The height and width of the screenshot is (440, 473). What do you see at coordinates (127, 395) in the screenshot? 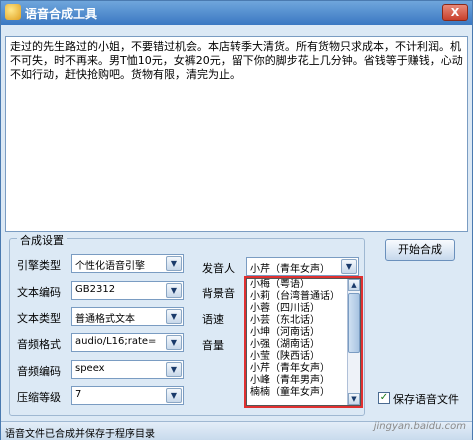
I see `compression-select: 7 ▼` at bounding box center [127, 395].